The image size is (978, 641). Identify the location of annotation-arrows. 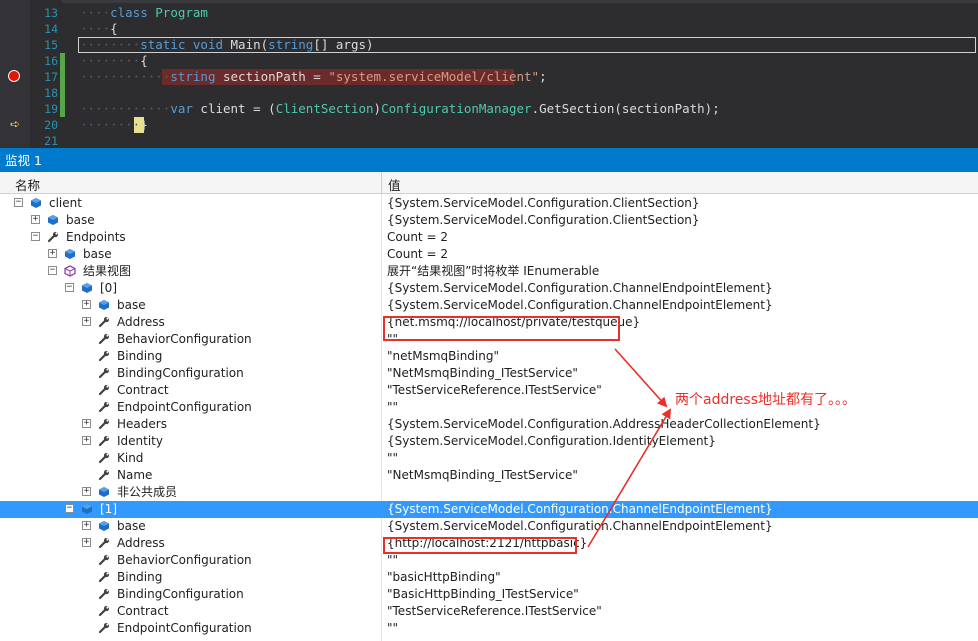
(629, 448).